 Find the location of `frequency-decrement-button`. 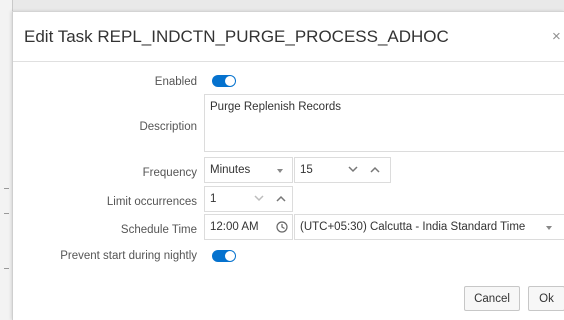

frequency-decrement-button is located at coordinates (354, 170).